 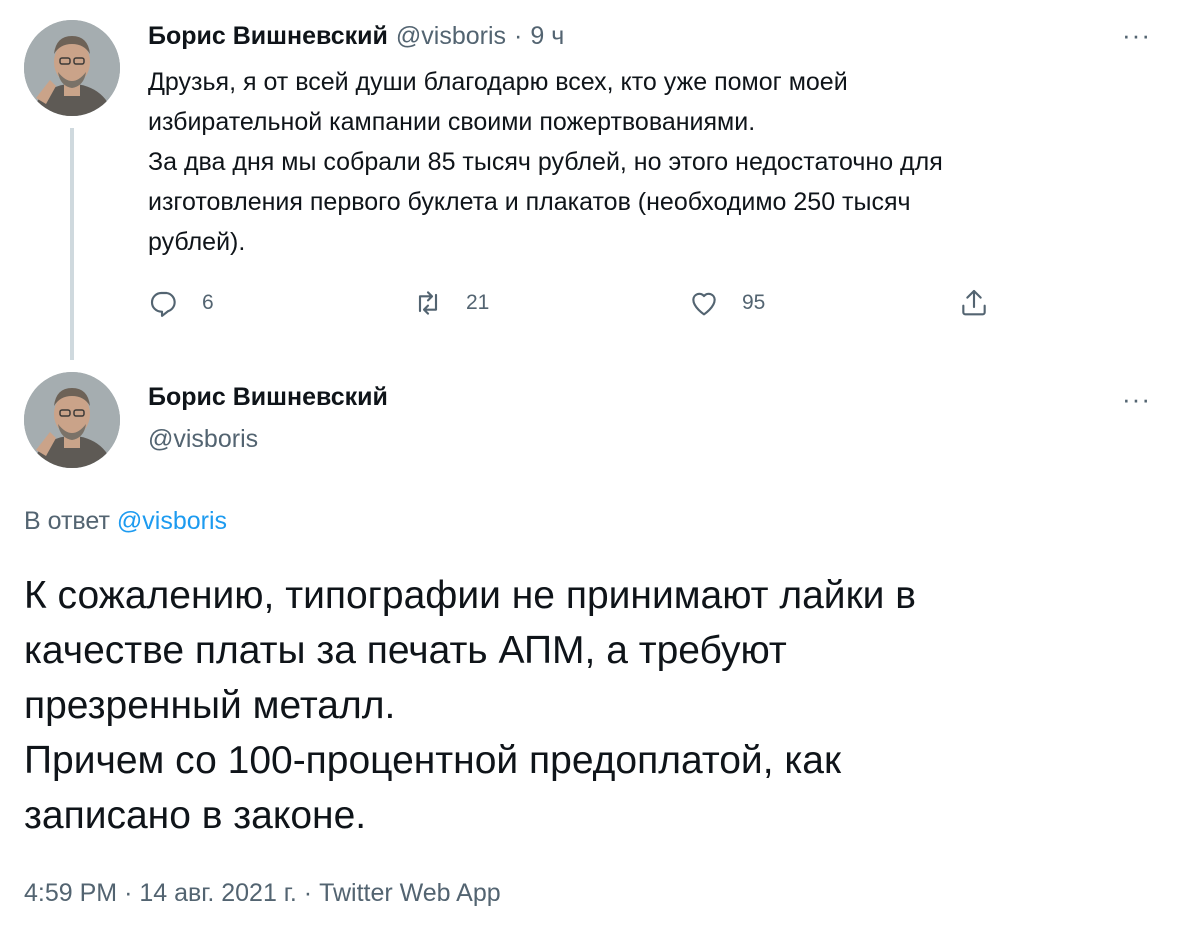 I want to click on reply-handle-link: @visboris, so click(x=172, y=521).